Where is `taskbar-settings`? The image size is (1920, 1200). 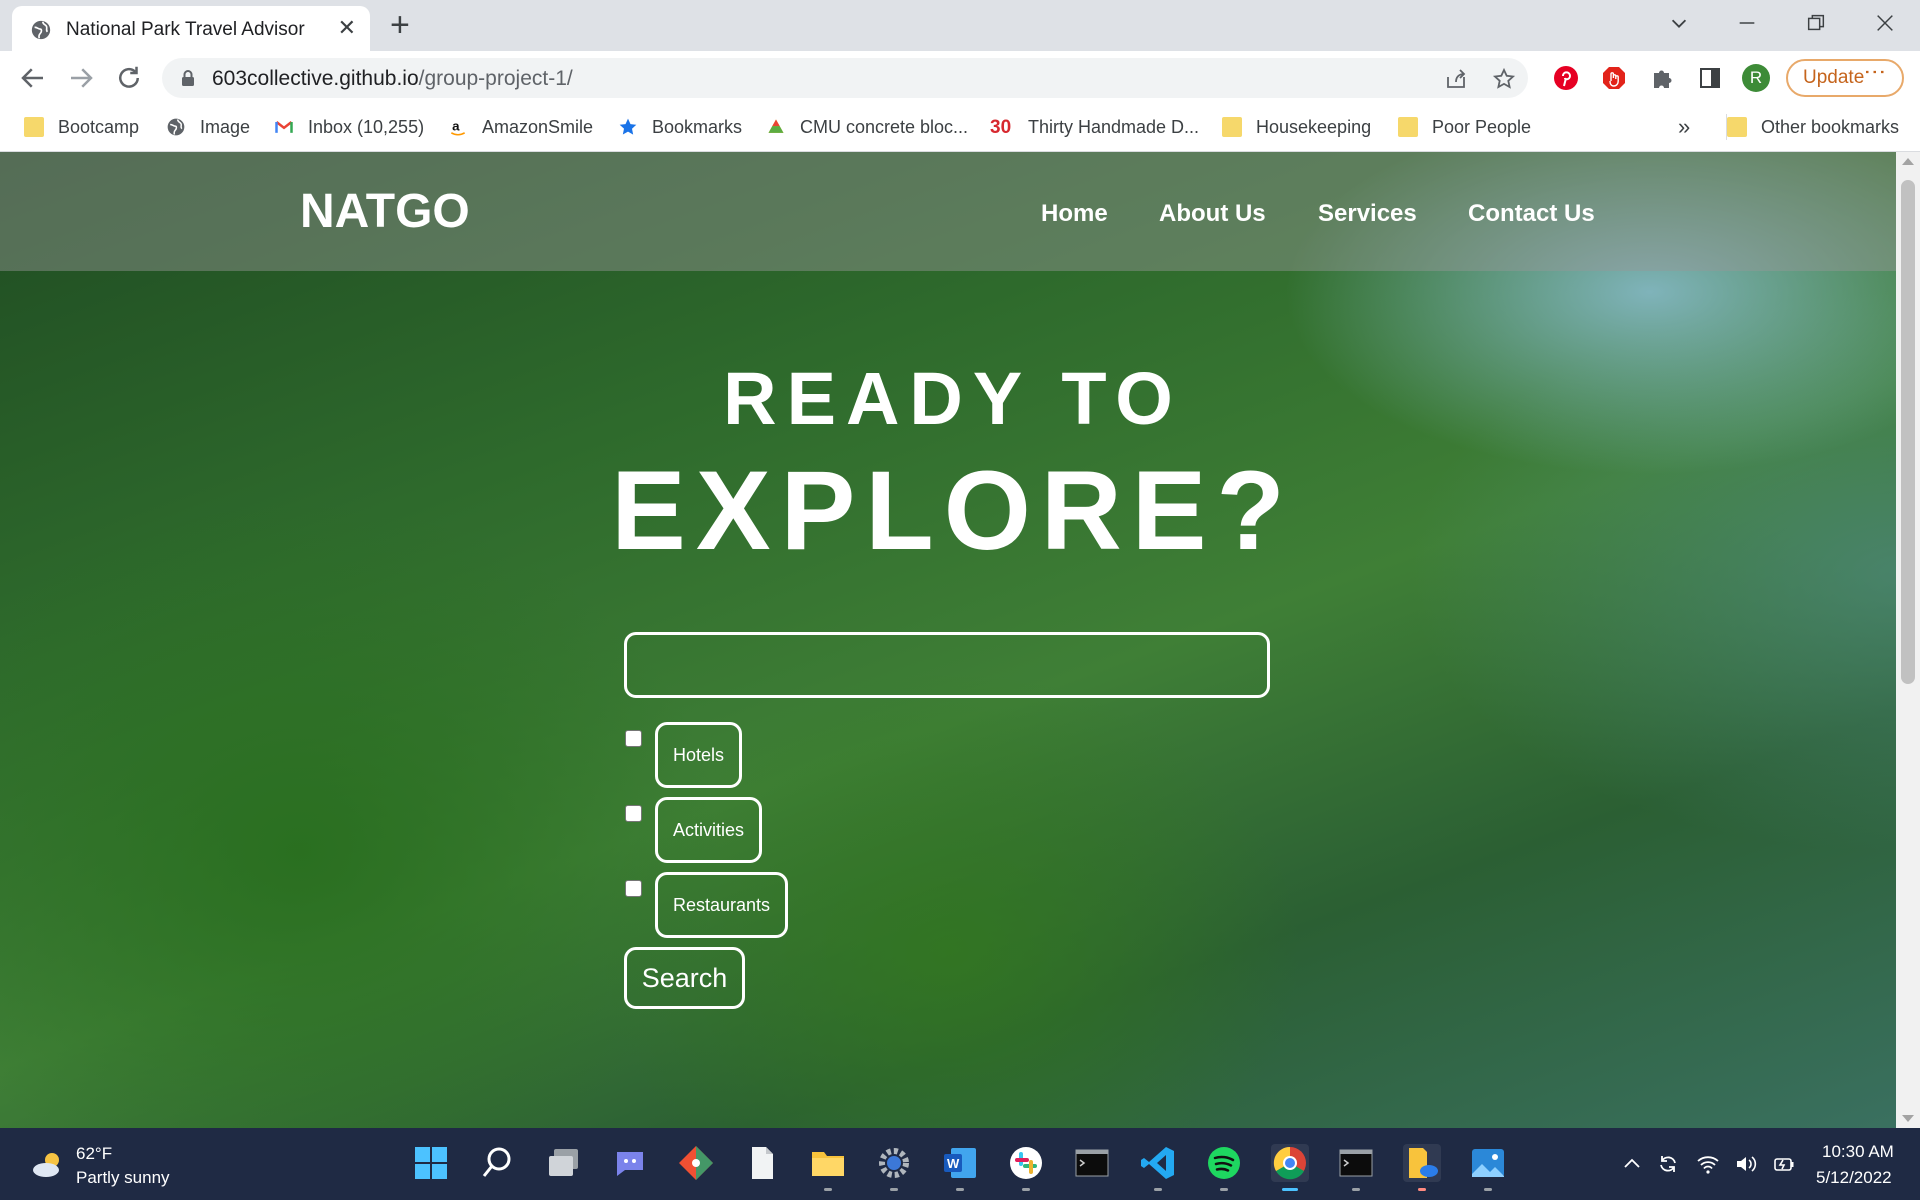 taskbar-settings is located at coordinates (894, 1167).